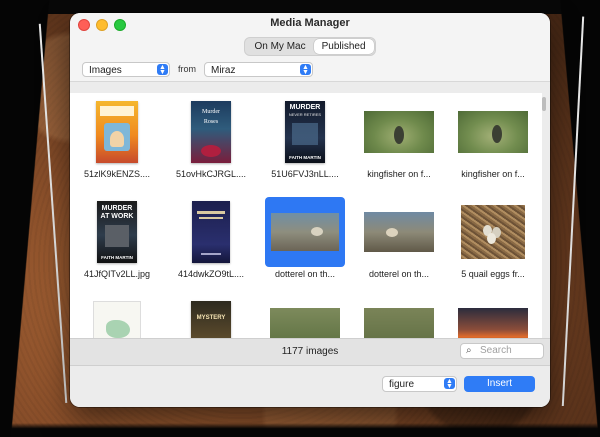  I want to click on source-tabs-row: On My Mac Published, so click(310, 46).